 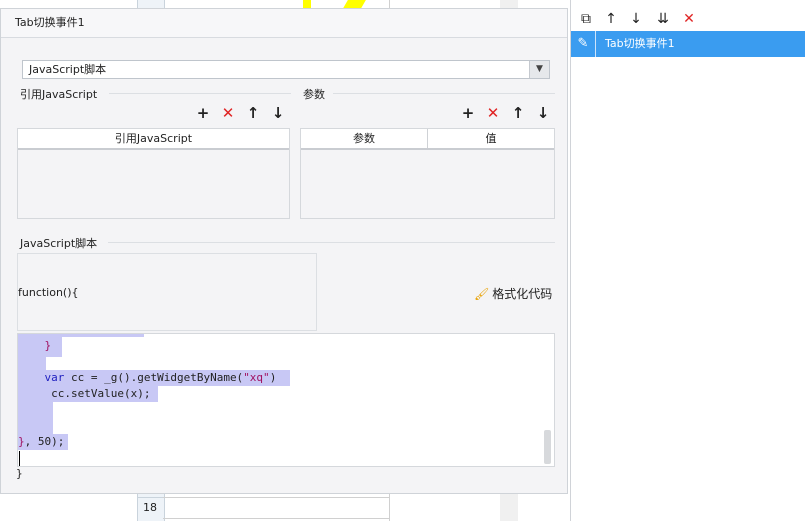 I want to click on column-header-value: 值, so click(x=490, y=138).